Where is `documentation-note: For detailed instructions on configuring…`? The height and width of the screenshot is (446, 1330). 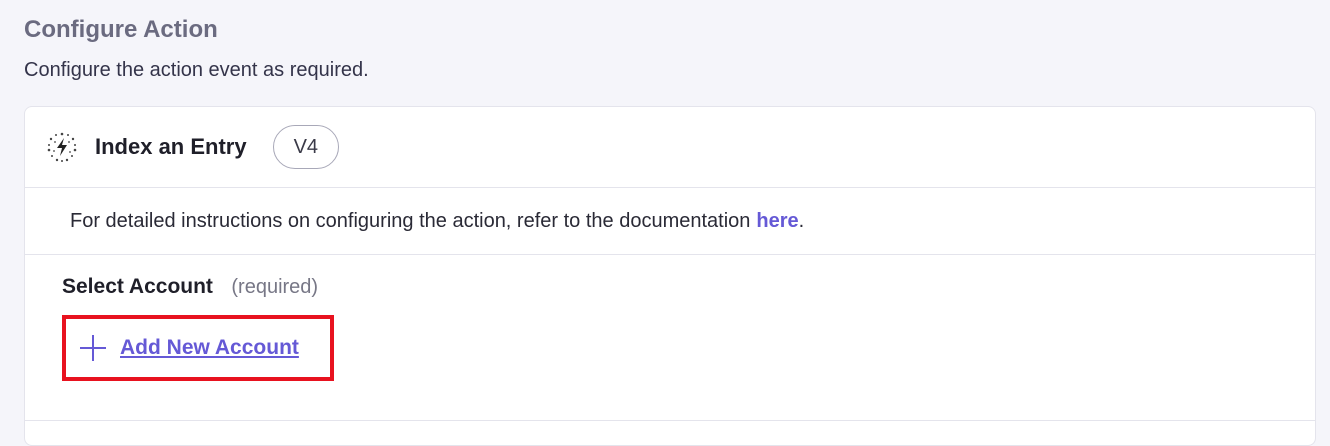
documentation-note: For detailed instructions on configuring… is located at coordinates (670, 221).